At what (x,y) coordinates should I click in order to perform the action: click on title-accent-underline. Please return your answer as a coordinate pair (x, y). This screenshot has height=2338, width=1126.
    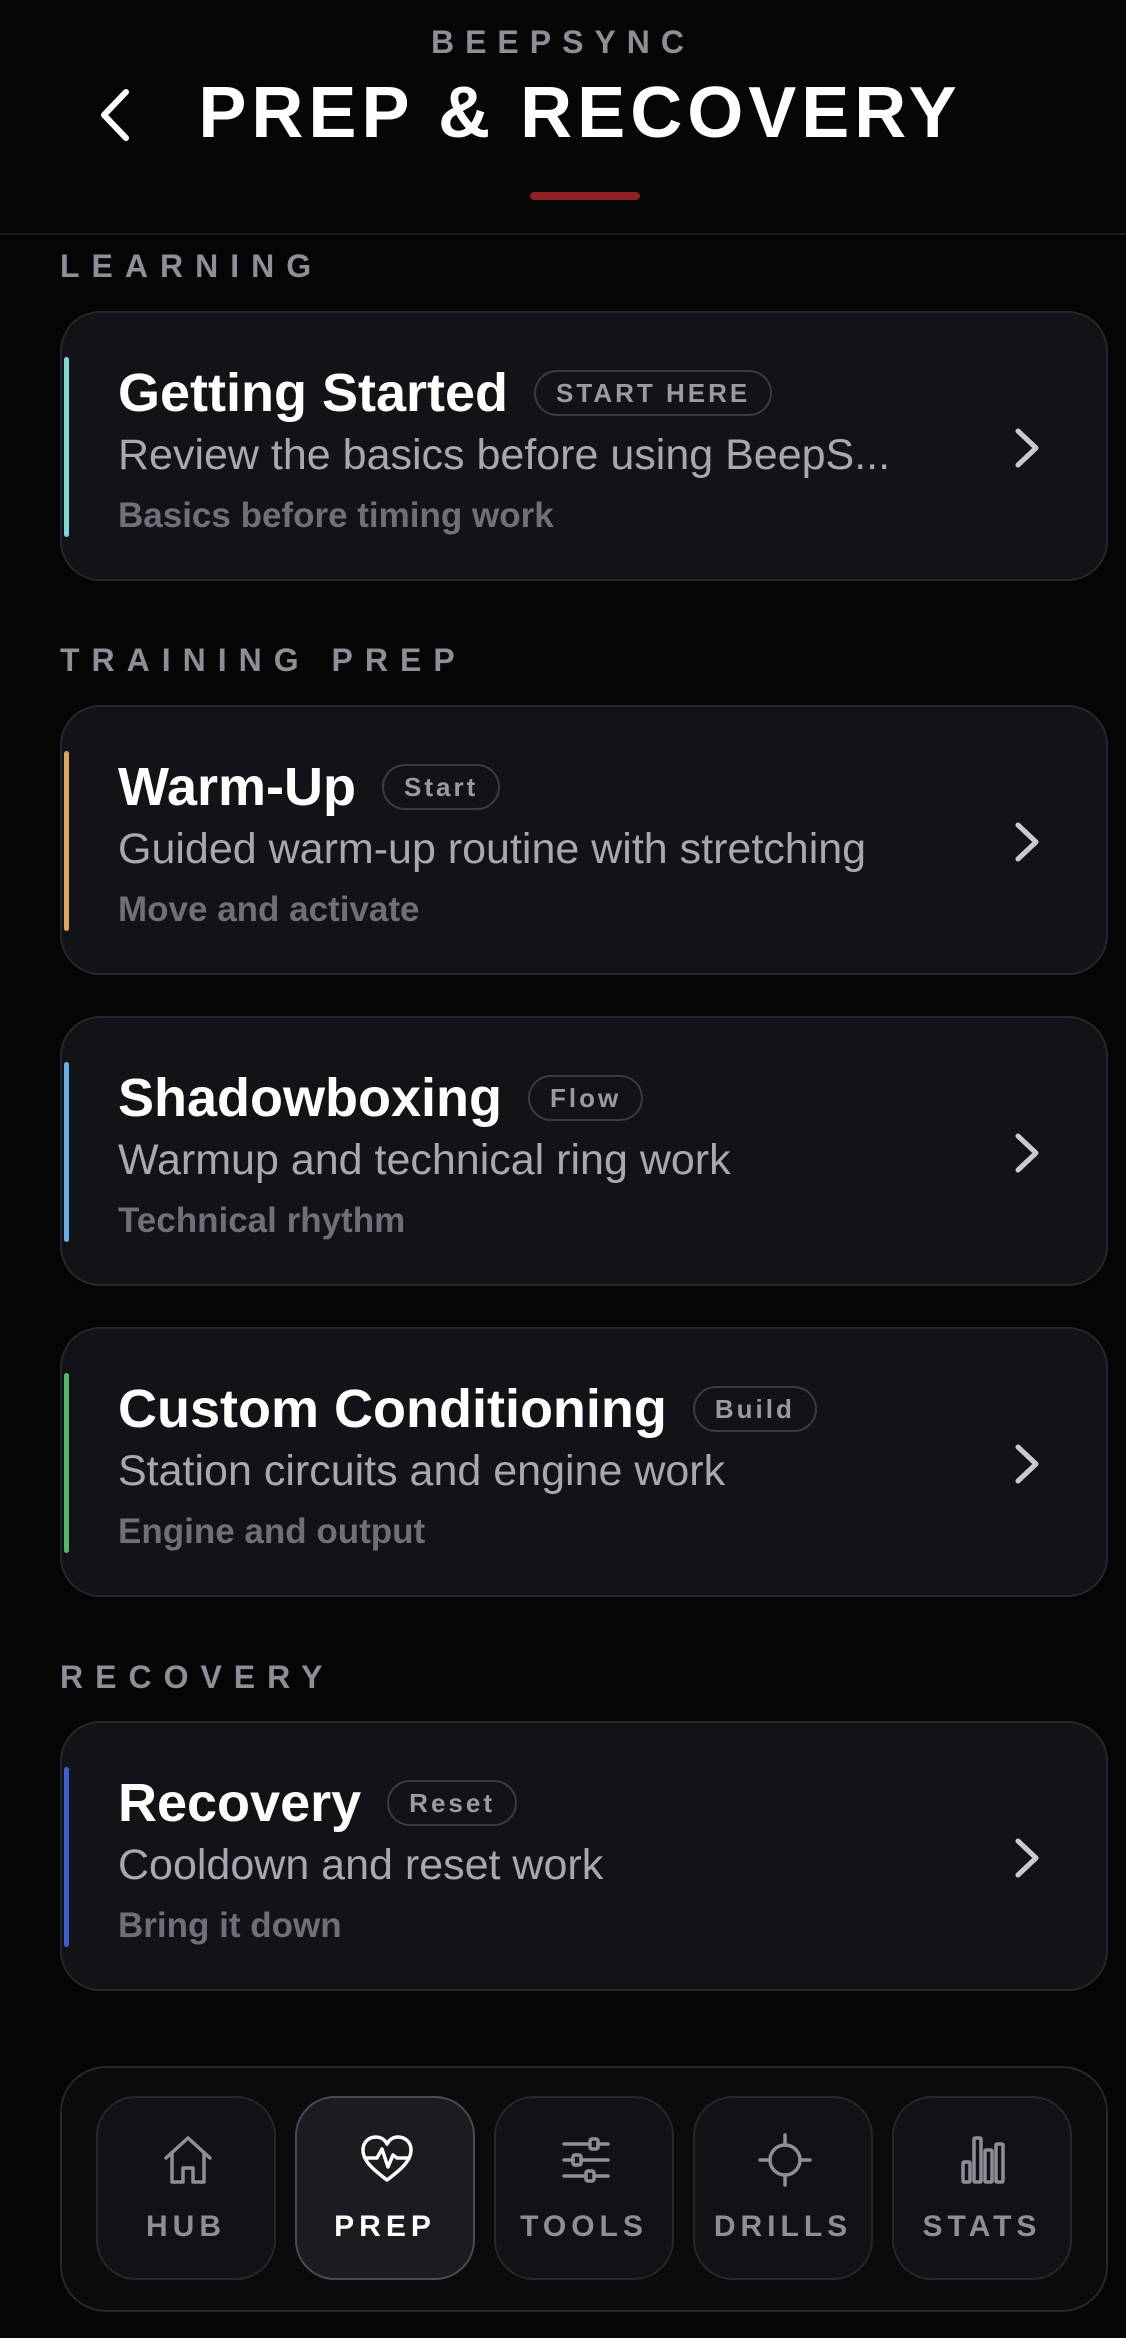
    Looking at the image, I should click on (585, 196).